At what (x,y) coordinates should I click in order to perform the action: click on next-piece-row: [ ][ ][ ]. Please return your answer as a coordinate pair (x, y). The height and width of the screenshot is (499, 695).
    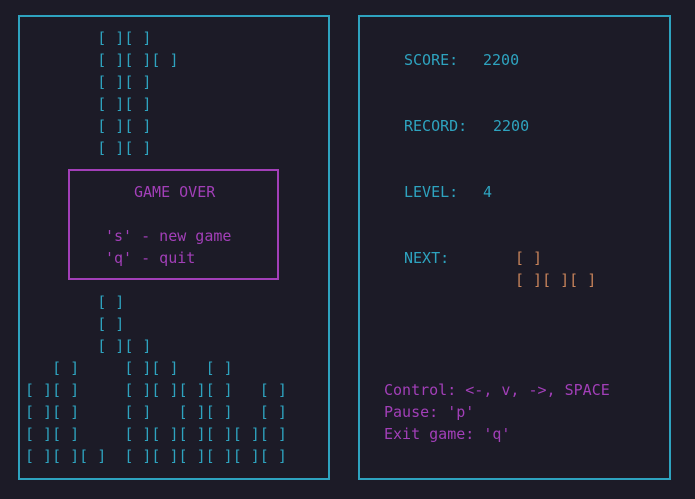
    Looking at the image, I should click on (556, 280).